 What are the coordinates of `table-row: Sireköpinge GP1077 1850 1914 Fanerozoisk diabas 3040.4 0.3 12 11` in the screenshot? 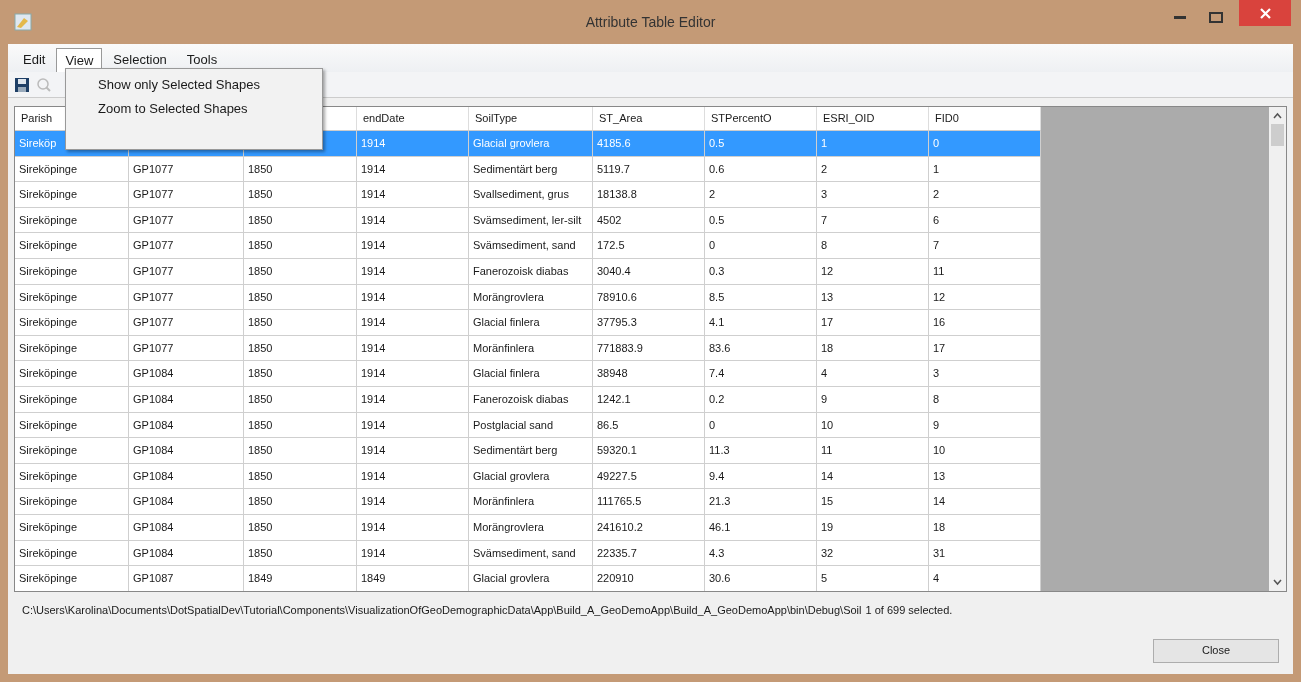 It's located at (528, 271).